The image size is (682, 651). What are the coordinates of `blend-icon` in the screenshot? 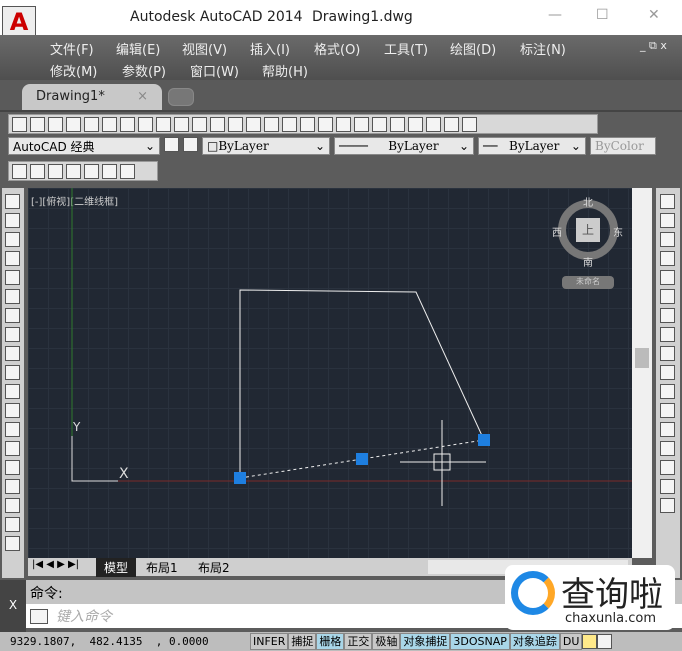 It's located at (667, 486).